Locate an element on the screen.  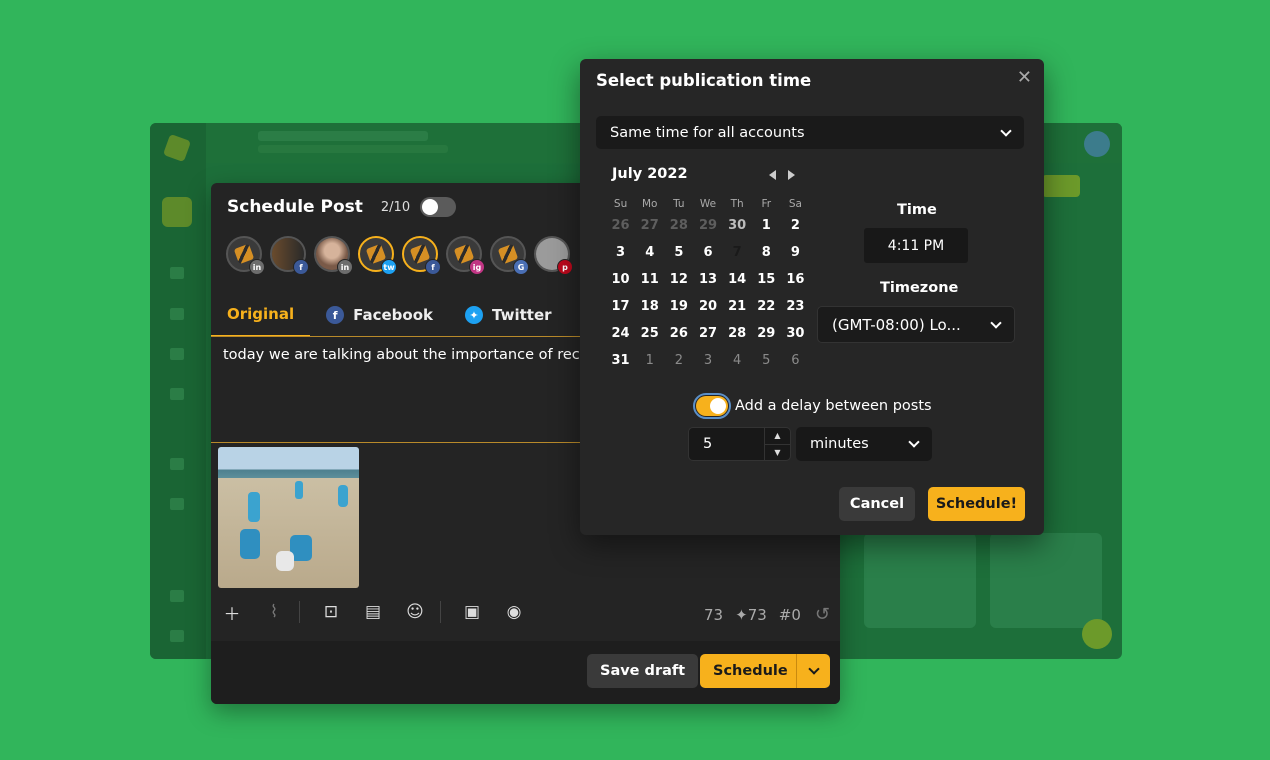
save-draft-button: Save draft is located at coordinates (643, 671).